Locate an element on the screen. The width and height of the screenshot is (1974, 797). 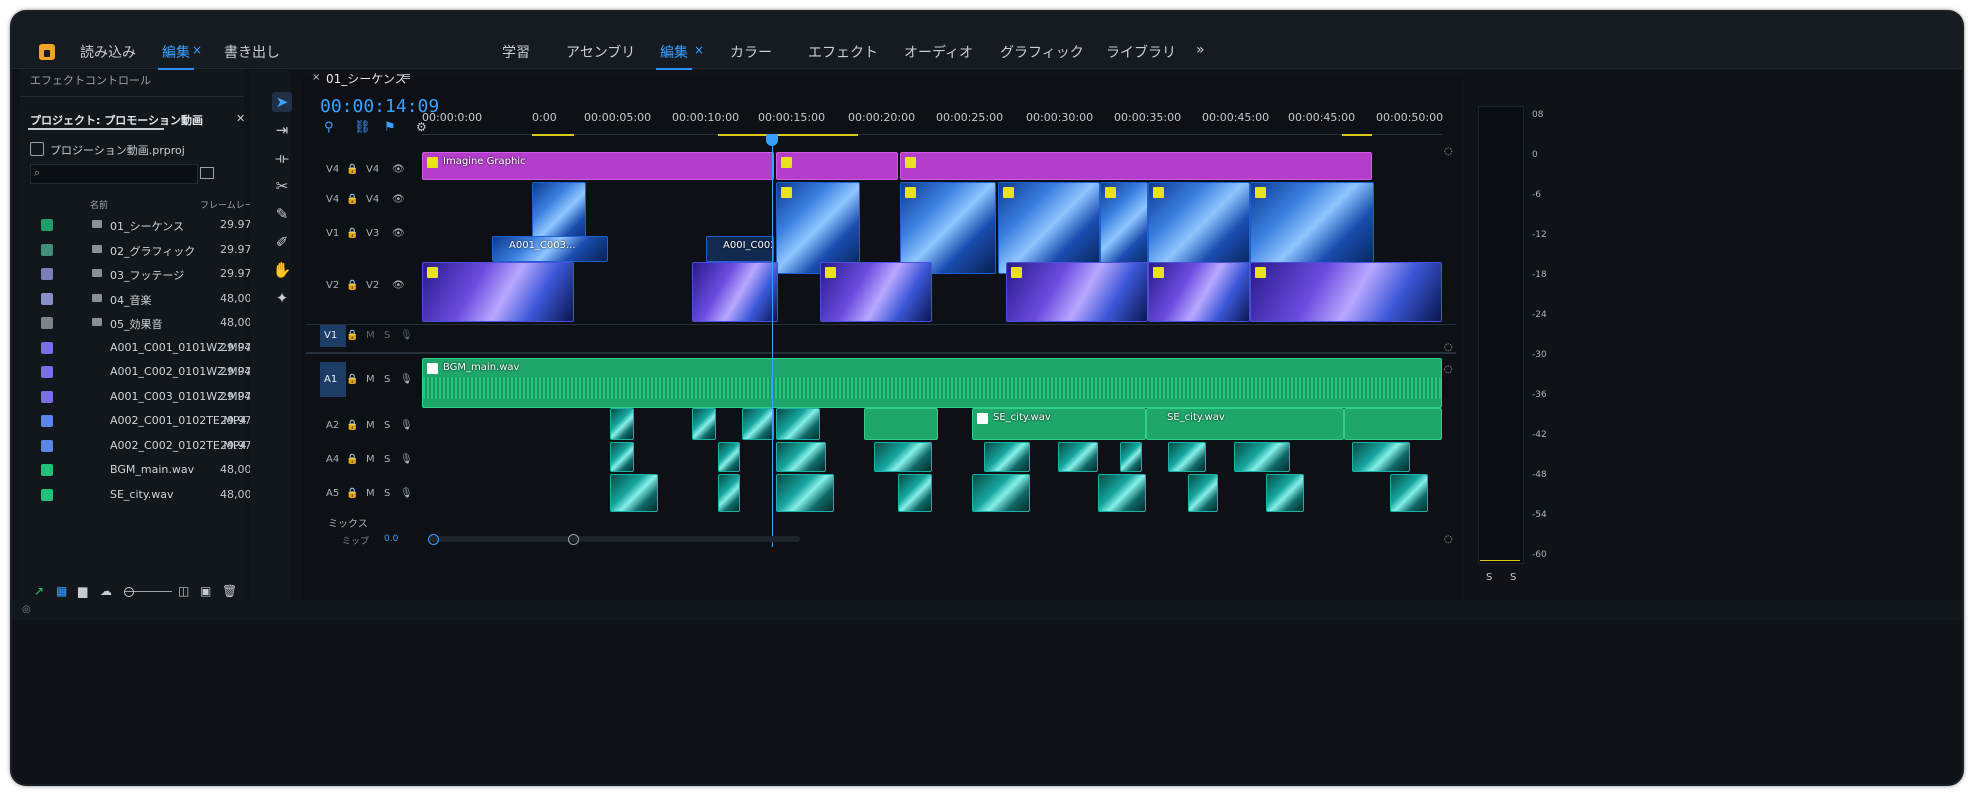
slip-tool-icon: ✐ is located at coordinates (282, 242).